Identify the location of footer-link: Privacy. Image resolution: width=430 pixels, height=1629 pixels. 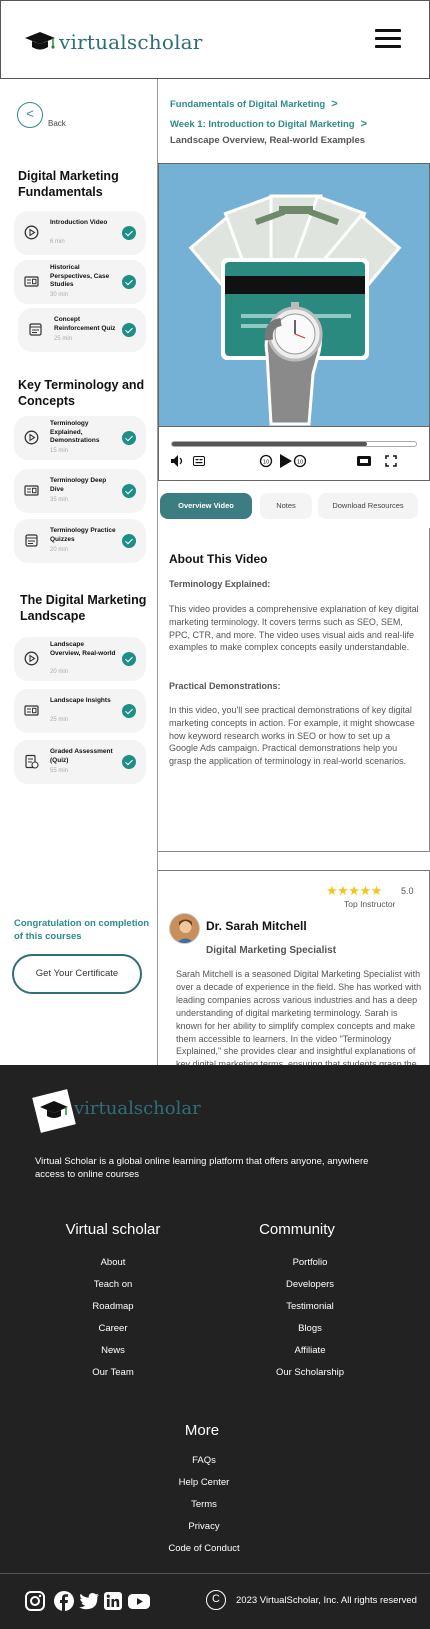
(204, 1526).